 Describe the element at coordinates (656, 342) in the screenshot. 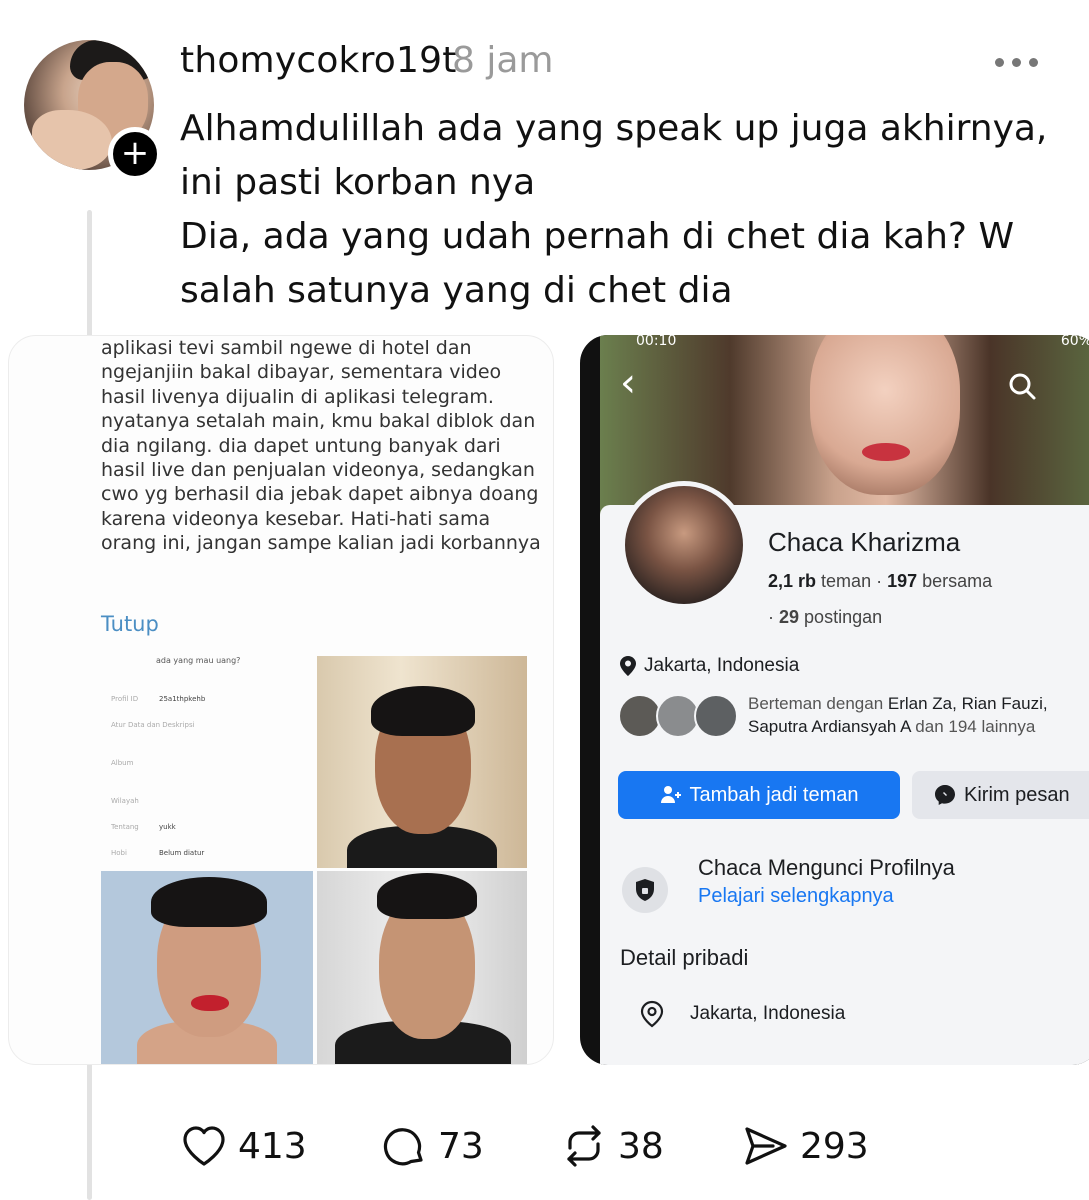

I see `status-time: 00:10` at that location.